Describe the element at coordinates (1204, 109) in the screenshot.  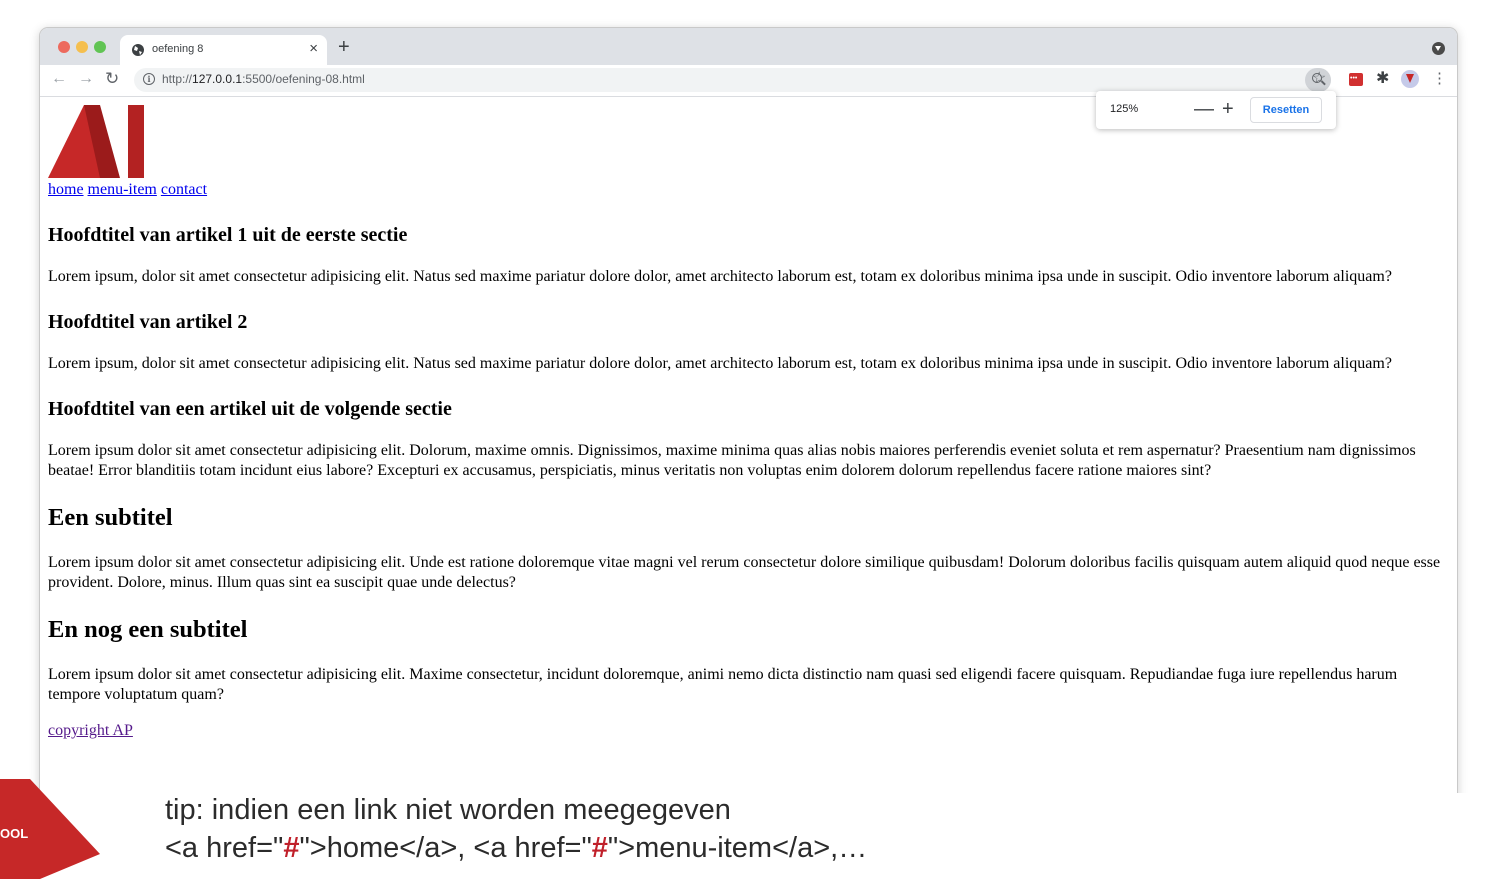
I see `zoom-out-button: —` at that location.